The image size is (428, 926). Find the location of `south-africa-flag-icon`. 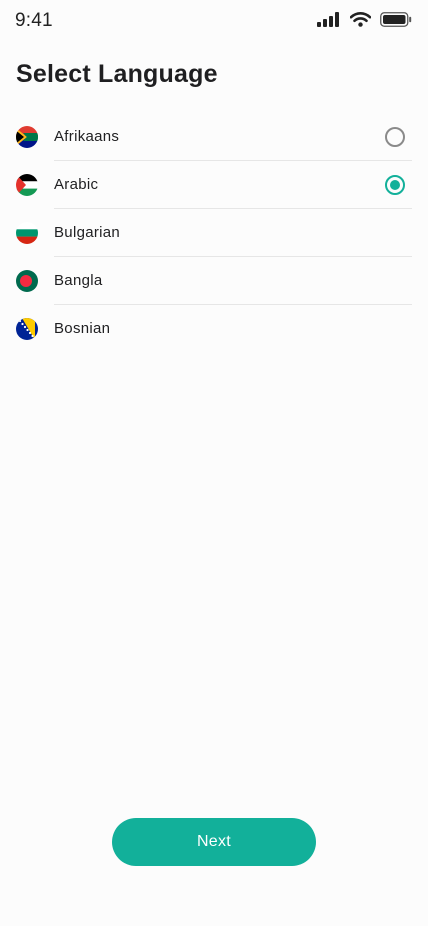

south-africa-flag-icon is located at coordinates (27, 137).